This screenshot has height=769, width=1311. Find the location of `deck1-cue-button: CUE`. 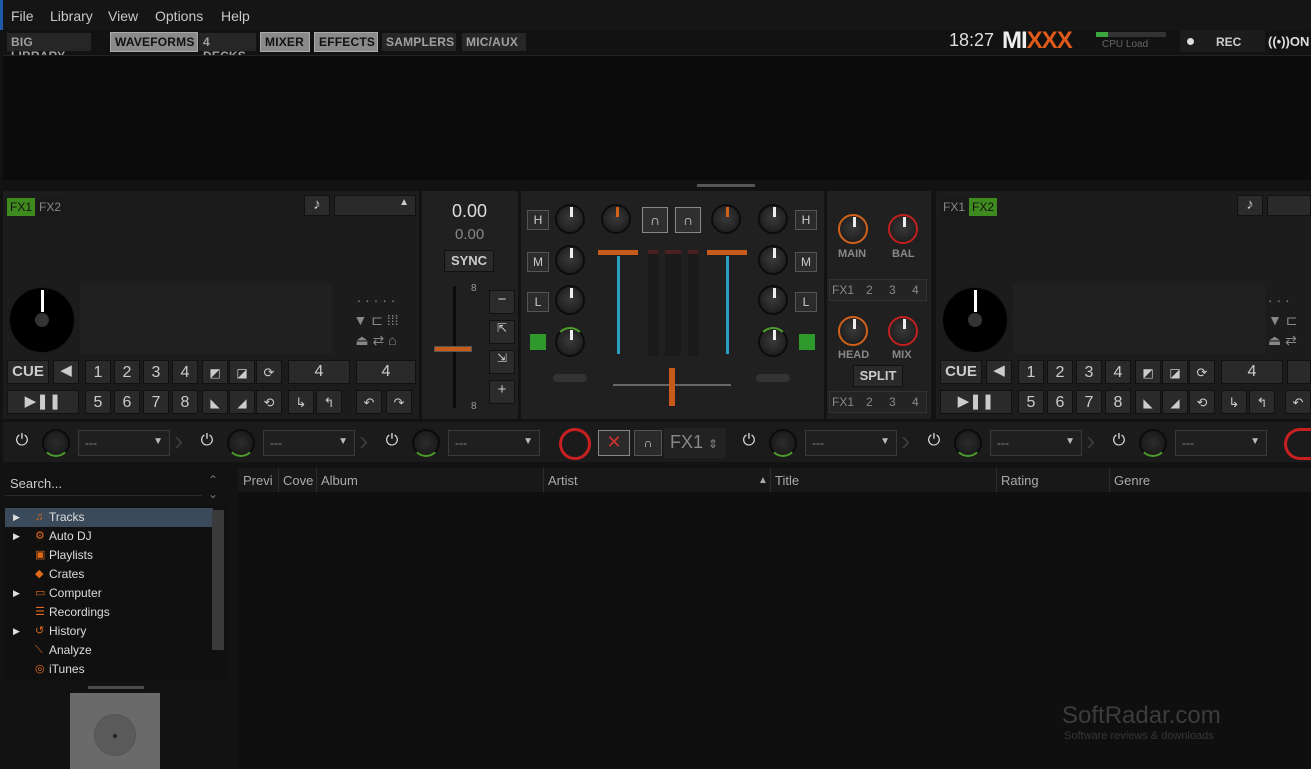

deck1-cue-button: CUE is located at coordinates (28, 372).